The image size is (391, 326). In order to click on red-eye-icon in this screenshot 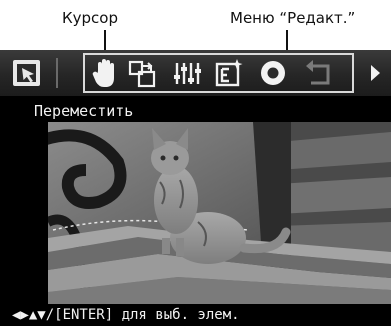, I will do `click(273, 73)`.